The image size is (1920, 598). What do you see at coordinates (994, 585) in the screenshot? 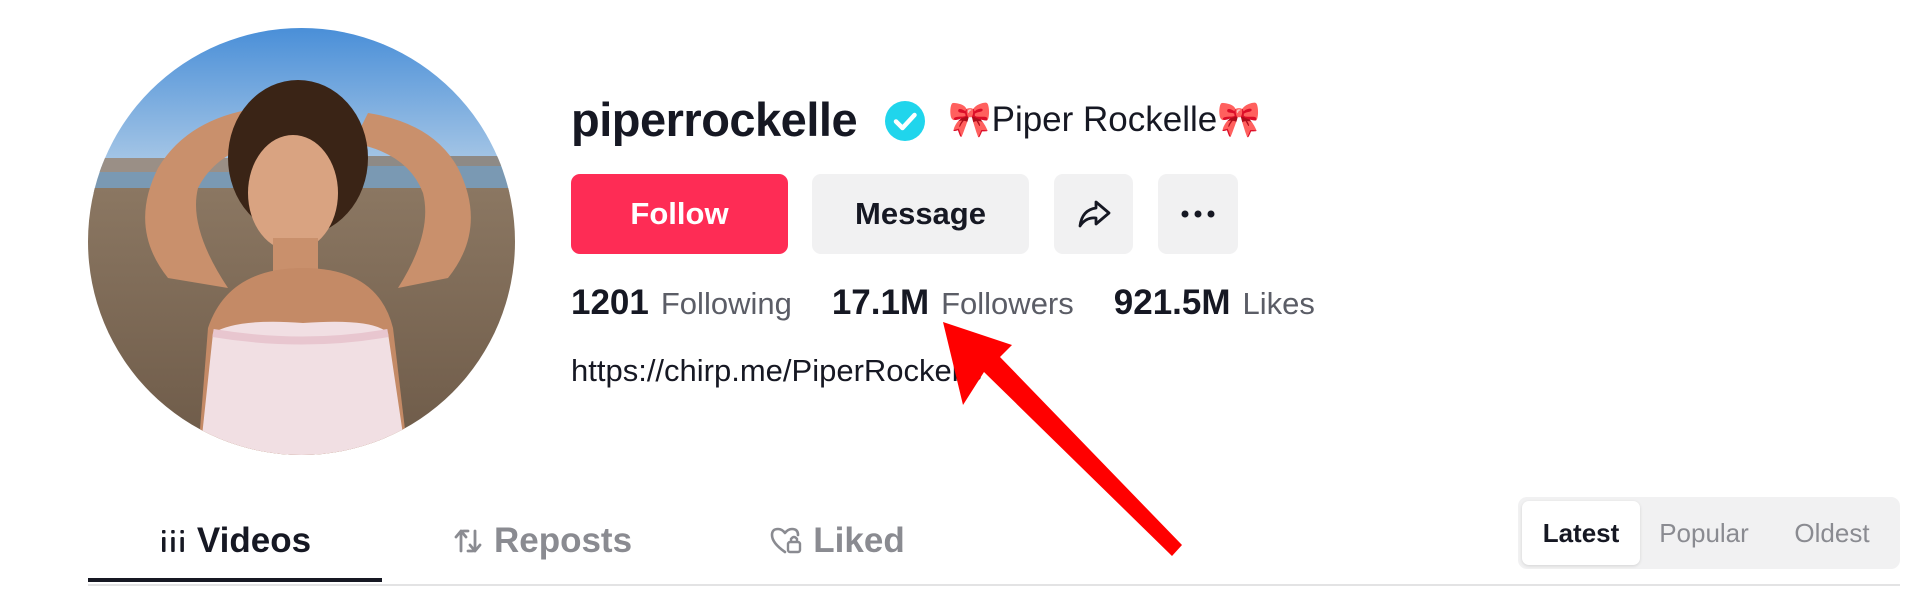
I see `tabs-divider` at bounding box center [994, 585].